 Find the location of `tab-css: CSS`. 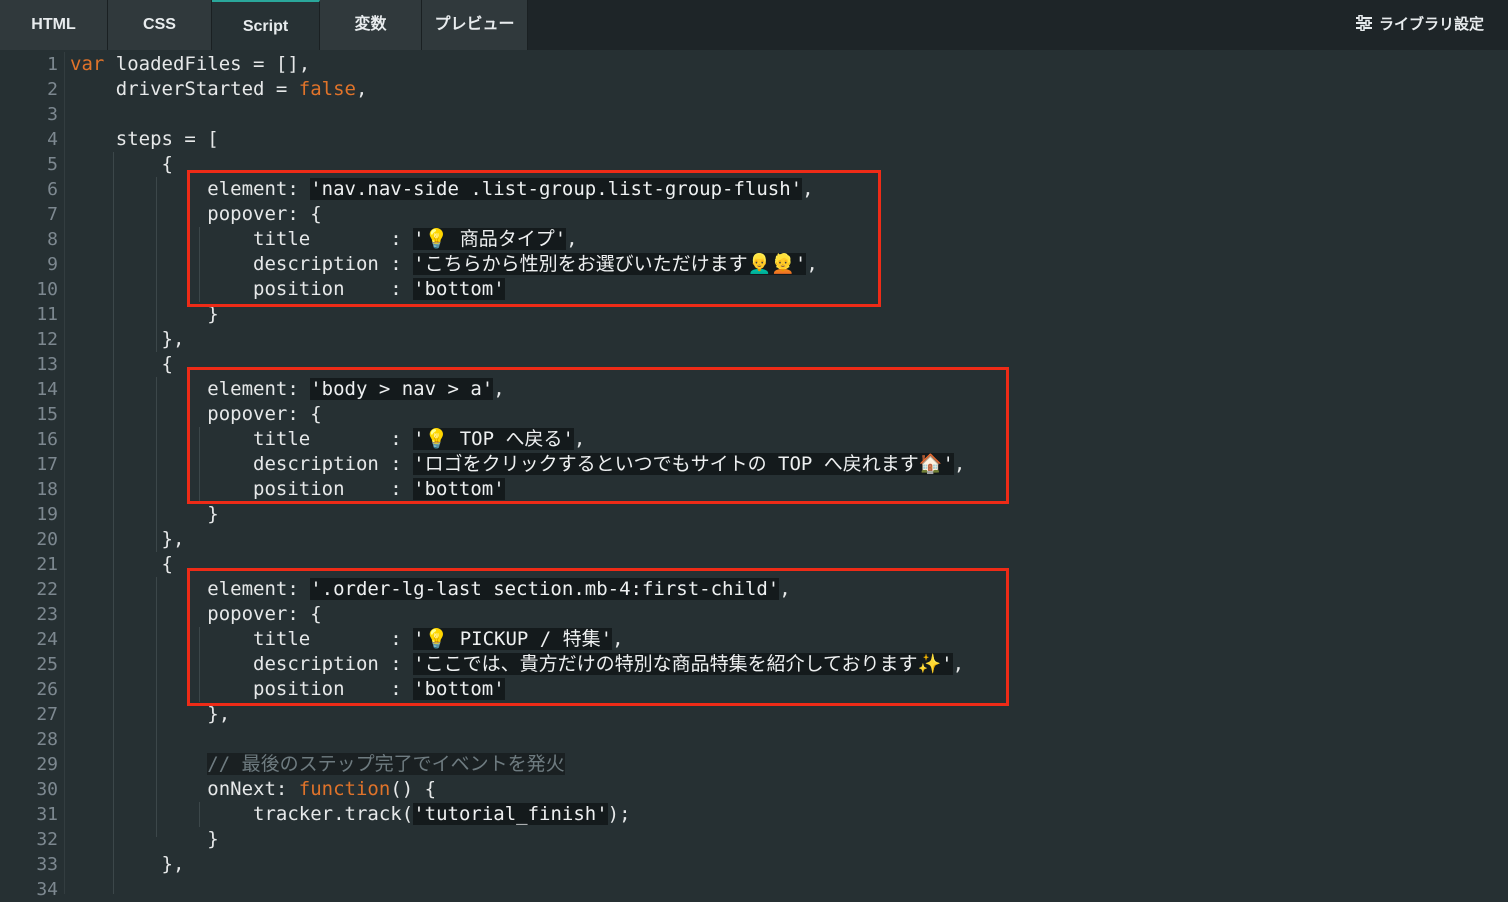

tab-css: CSS is located at coordinates (160, 25).